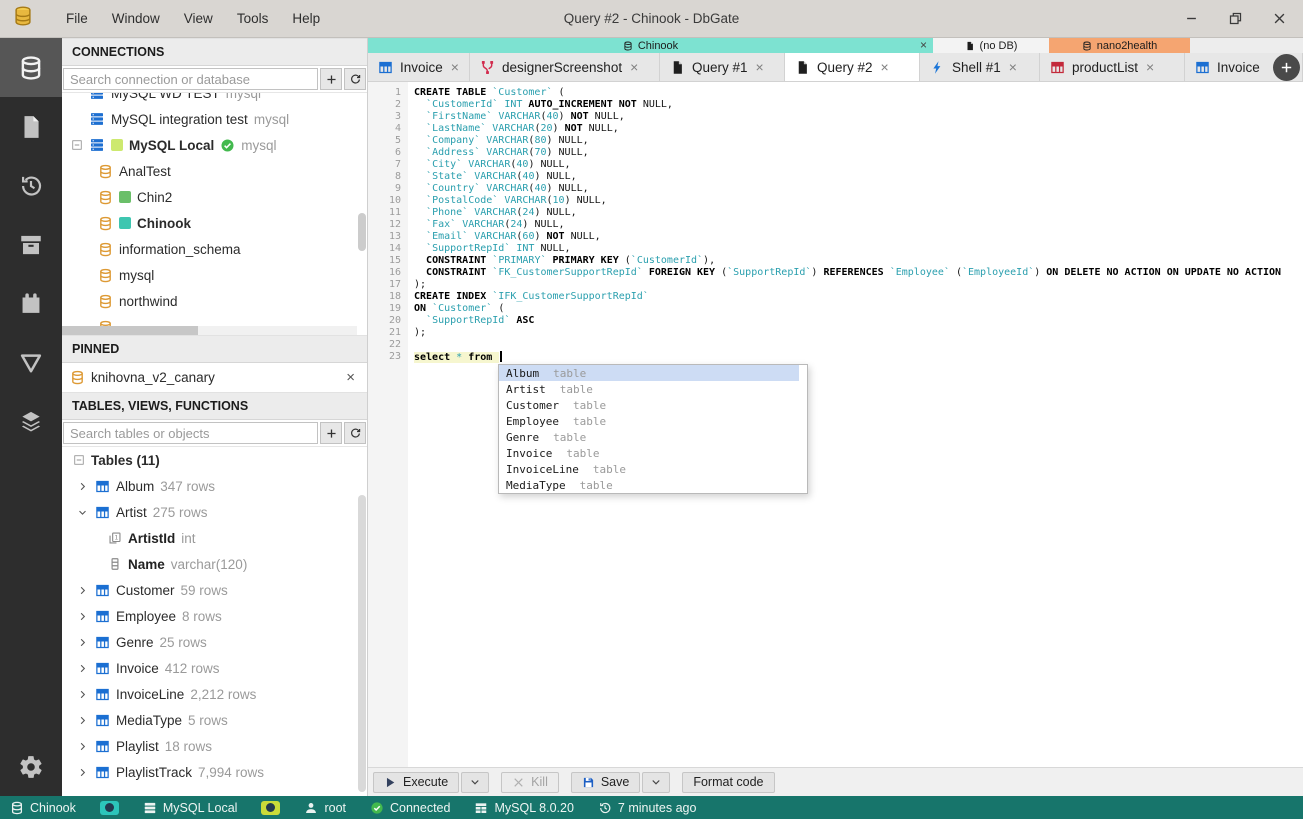 This screenshot has width=1303, height=819. I want to click on tab-designerscreenshot: designerScreenshot ×, so click(565, 67).